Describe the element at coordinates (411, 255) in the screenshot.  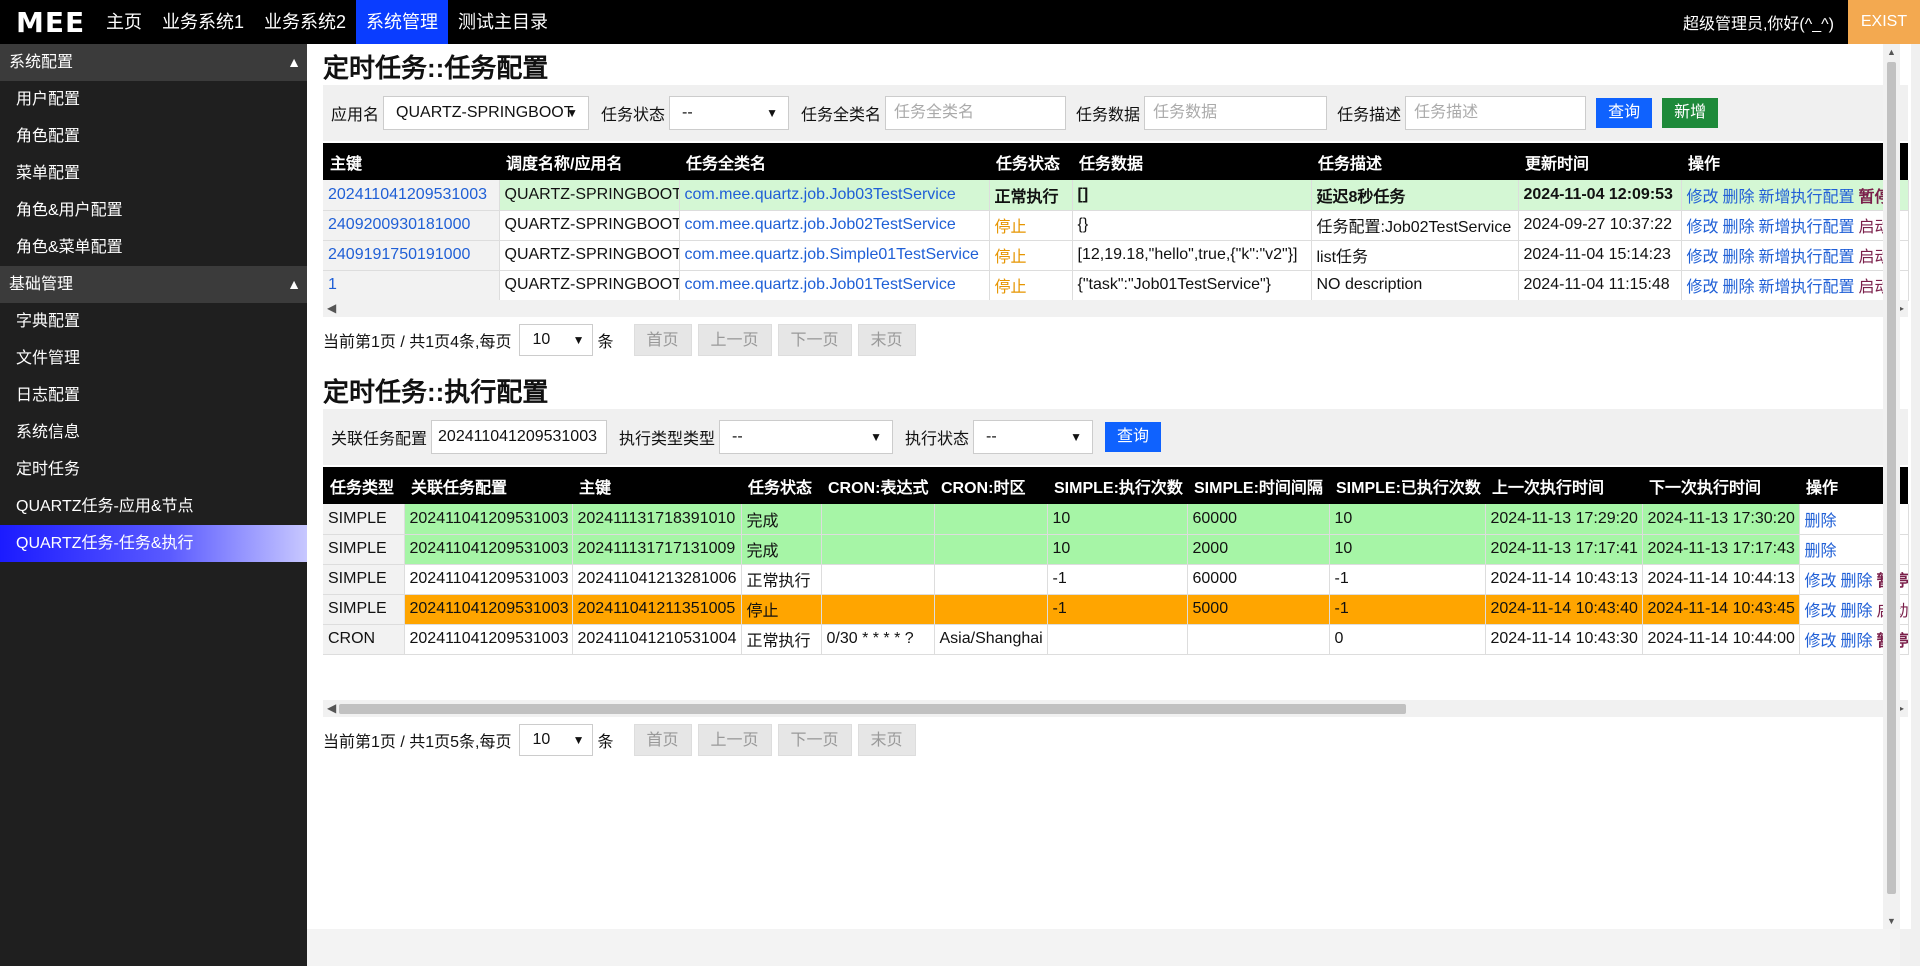
I see `task-id-cell: 2409191750191000` at that location.